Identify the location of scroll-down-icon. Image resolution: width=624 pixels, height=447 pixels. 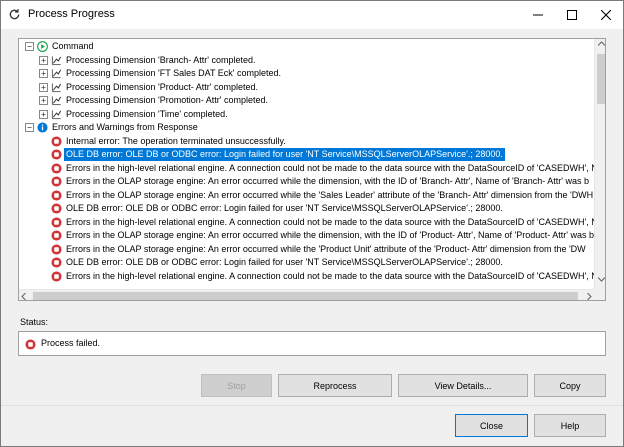
(600, 282).